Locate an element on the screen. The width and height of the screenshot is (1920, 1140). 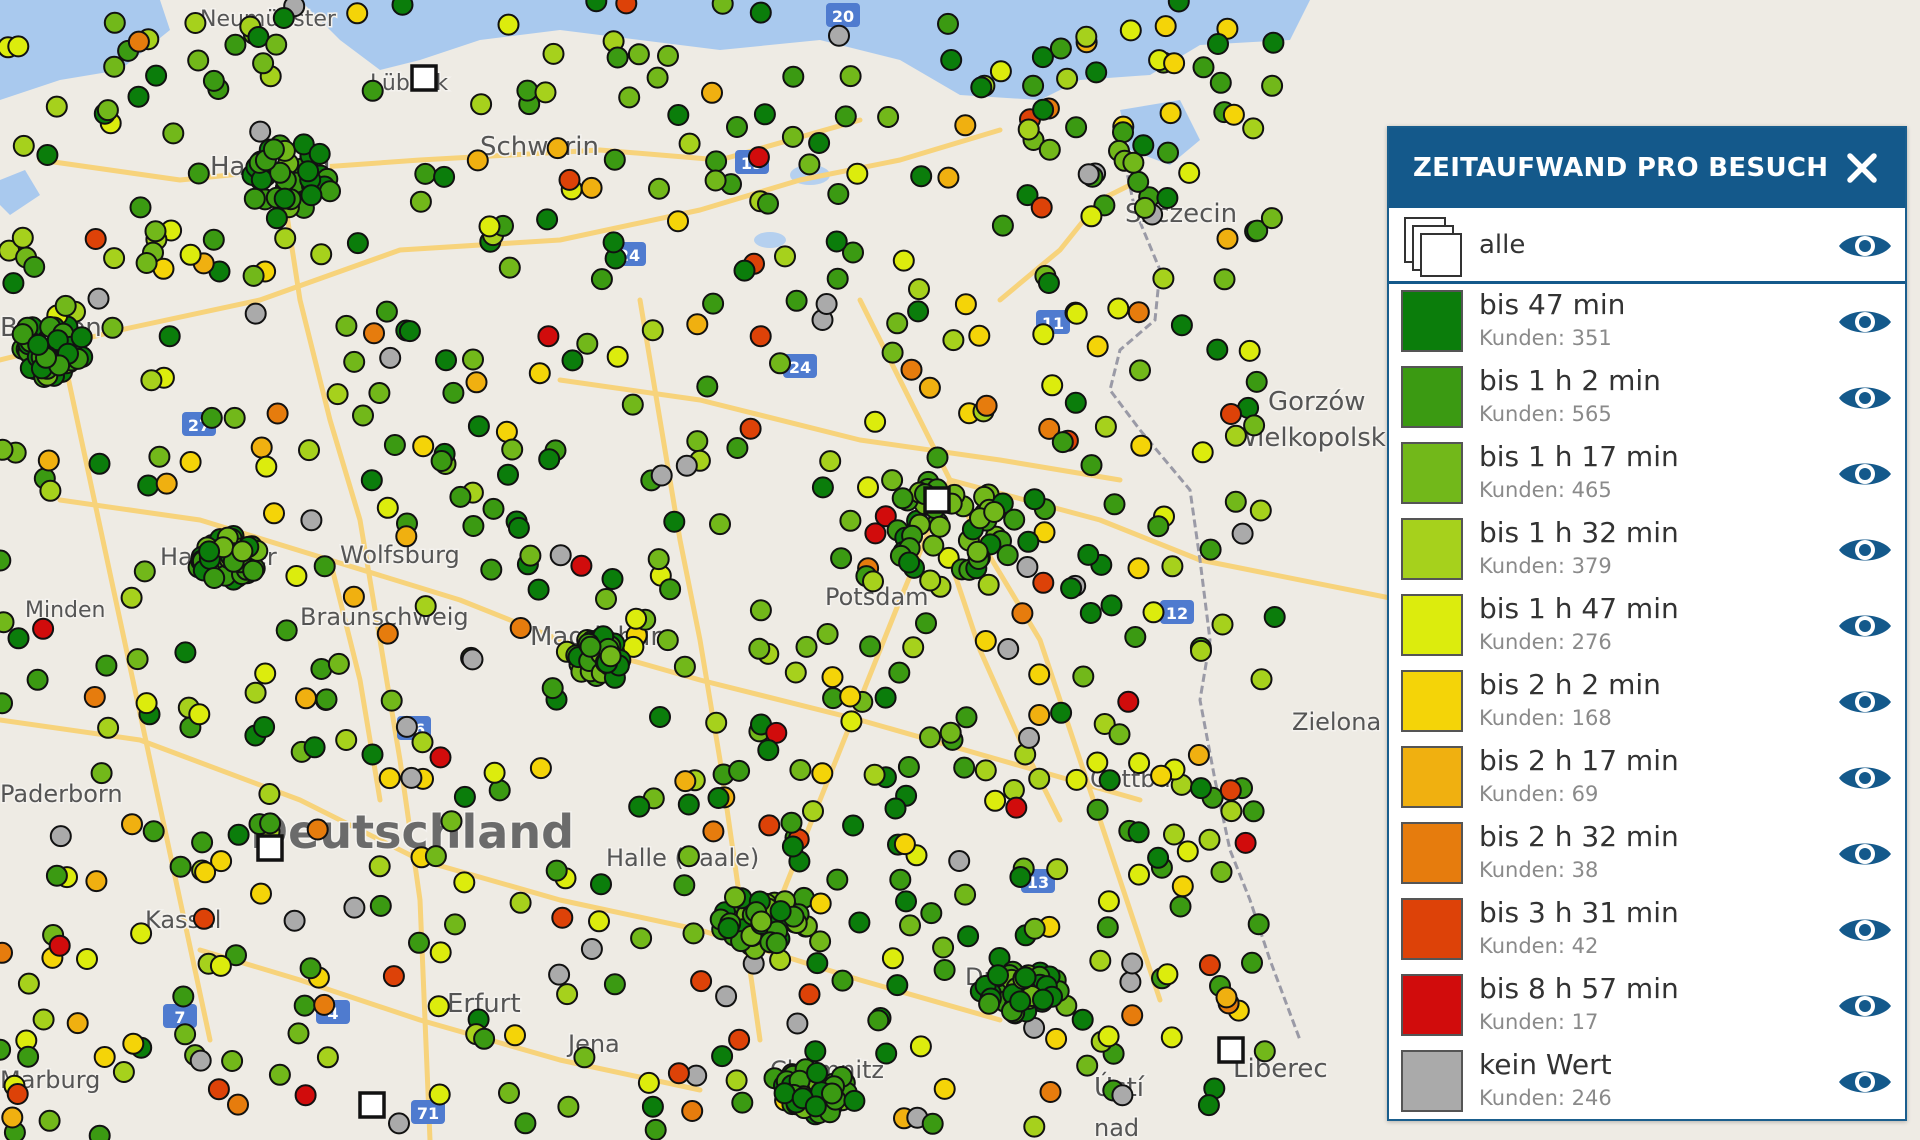
legend-item-all: alle is located at coordinates (1647, 246).